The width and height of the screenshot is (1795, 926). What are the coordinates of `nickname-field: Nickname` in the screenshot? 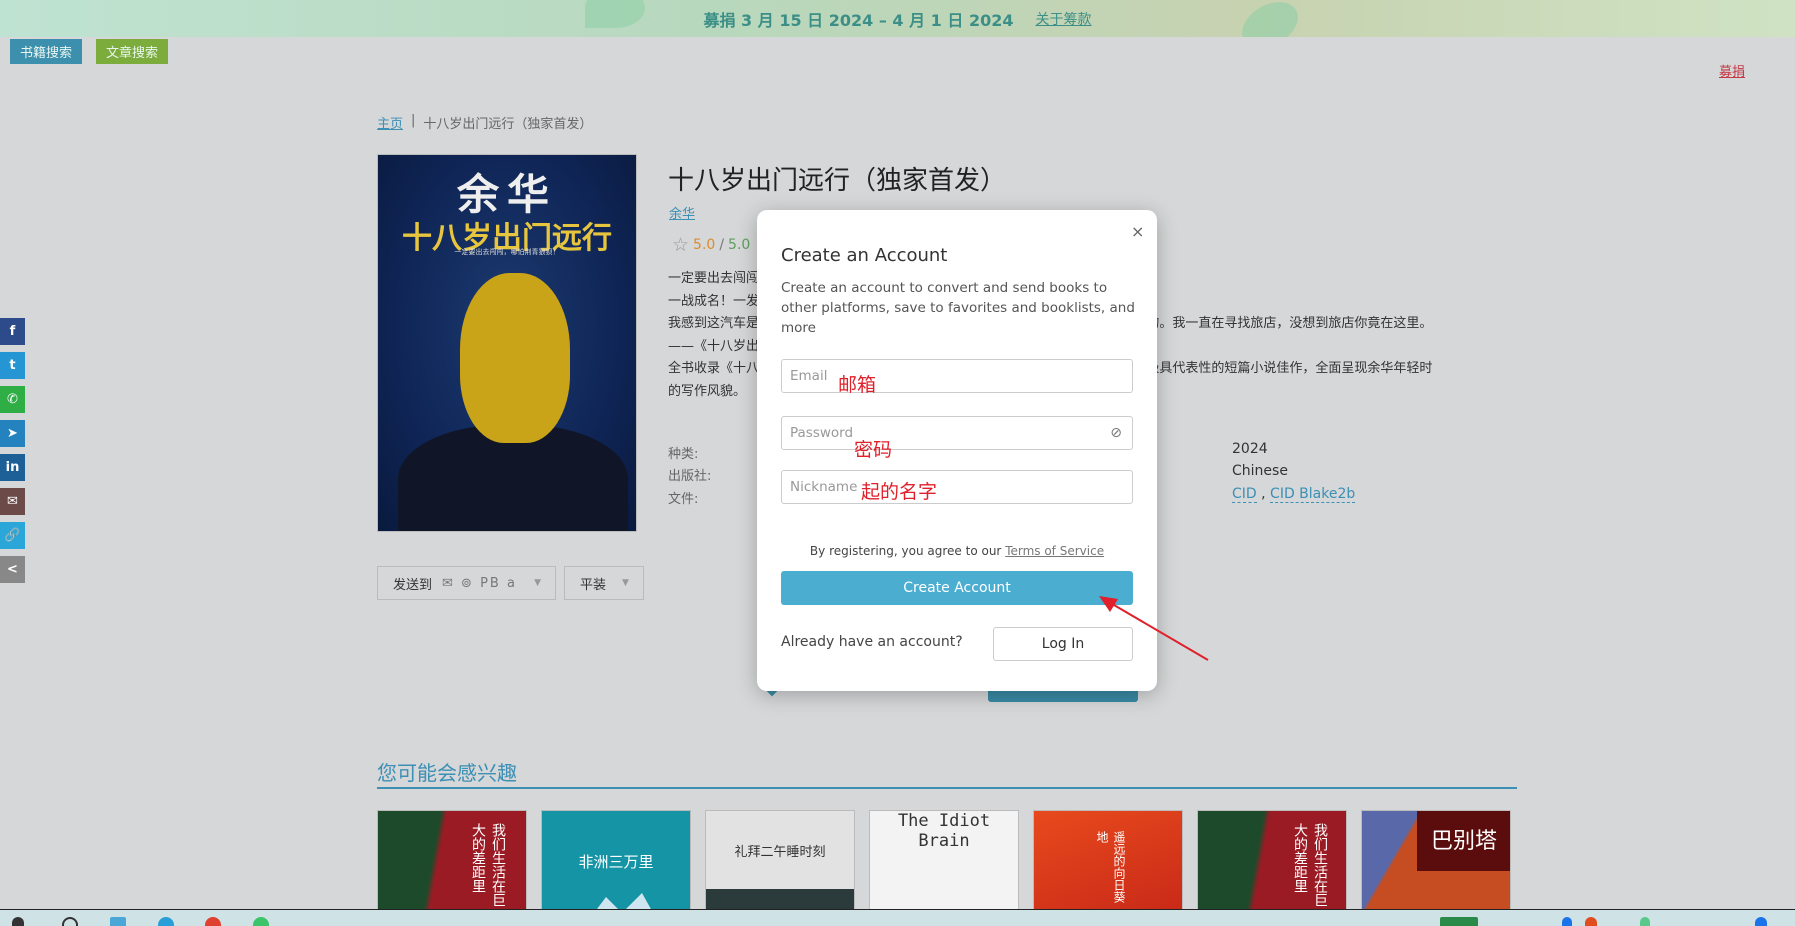 It's located at (957, 487).